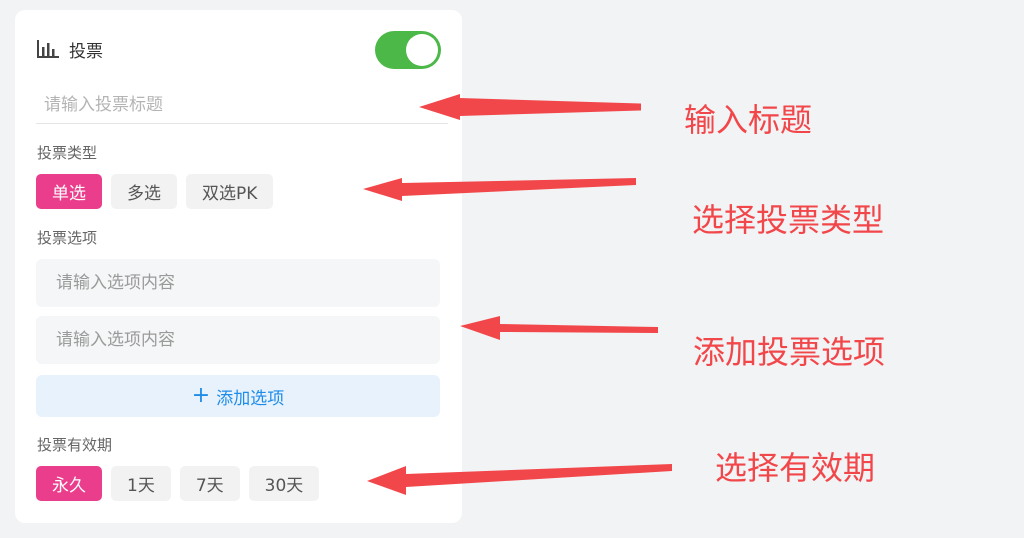  Describe the element at coordinates (748, 120) in the screenshot. I see `annotation-input-title: 输入标题` at that location.